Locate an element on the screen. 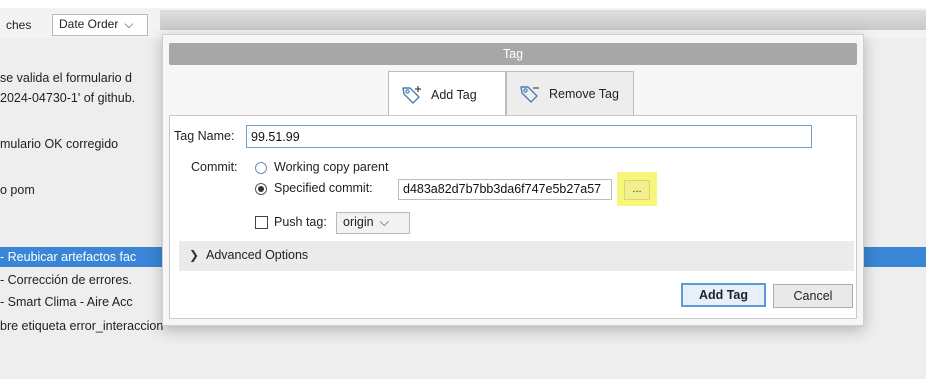 This screenshot has width=926, height=379. remote-select-value: origin is located at coordinates (358, 222).